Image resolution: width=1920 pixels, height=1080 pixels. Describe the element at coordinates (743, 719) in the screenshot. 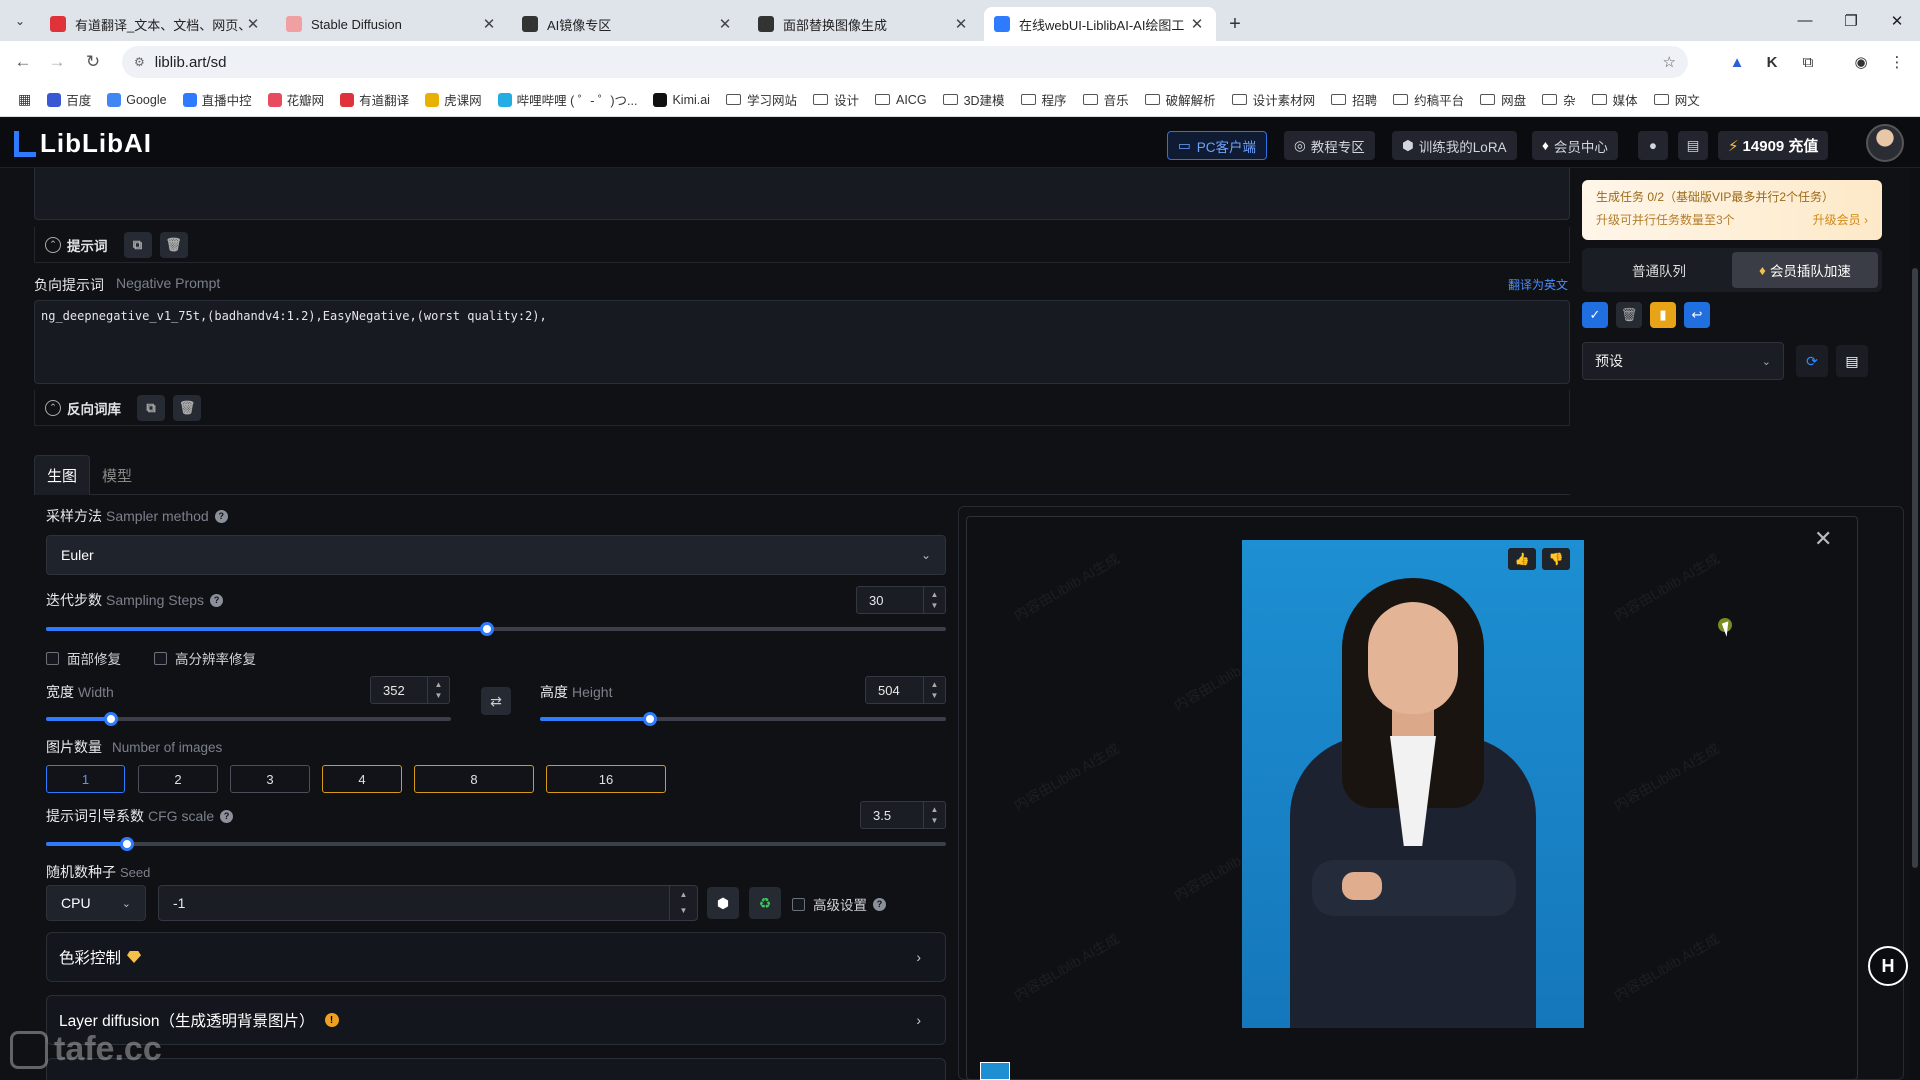

I see `height-slider` at that location.